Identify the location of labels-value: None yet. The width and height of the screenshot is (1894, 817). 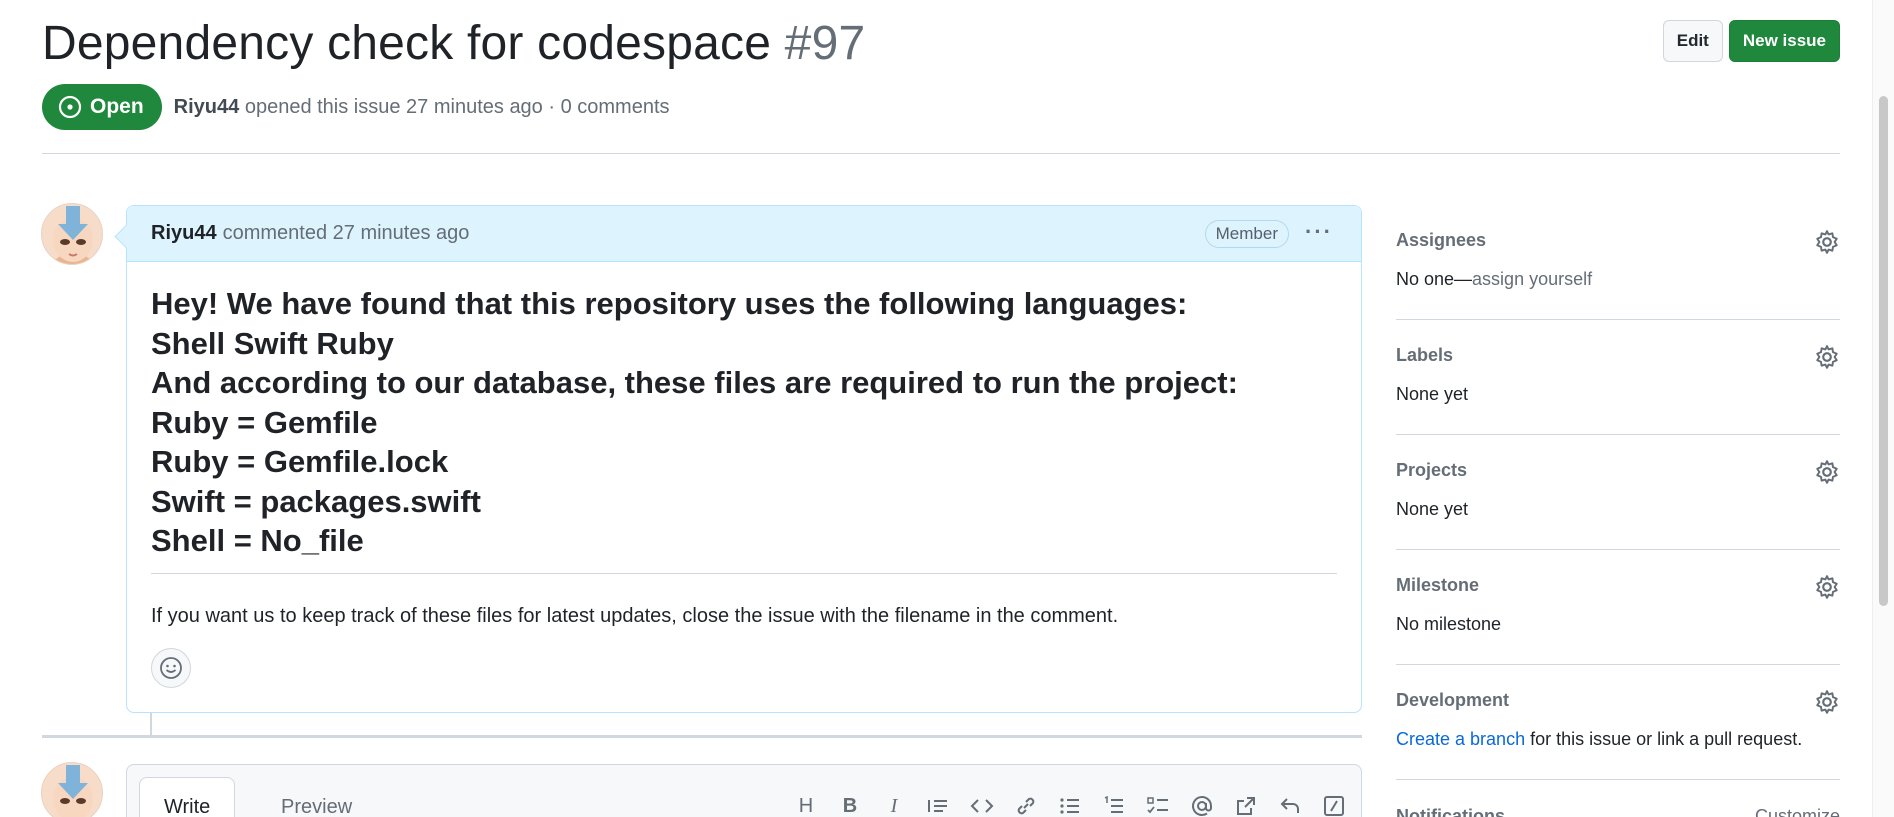
(1432, 394).